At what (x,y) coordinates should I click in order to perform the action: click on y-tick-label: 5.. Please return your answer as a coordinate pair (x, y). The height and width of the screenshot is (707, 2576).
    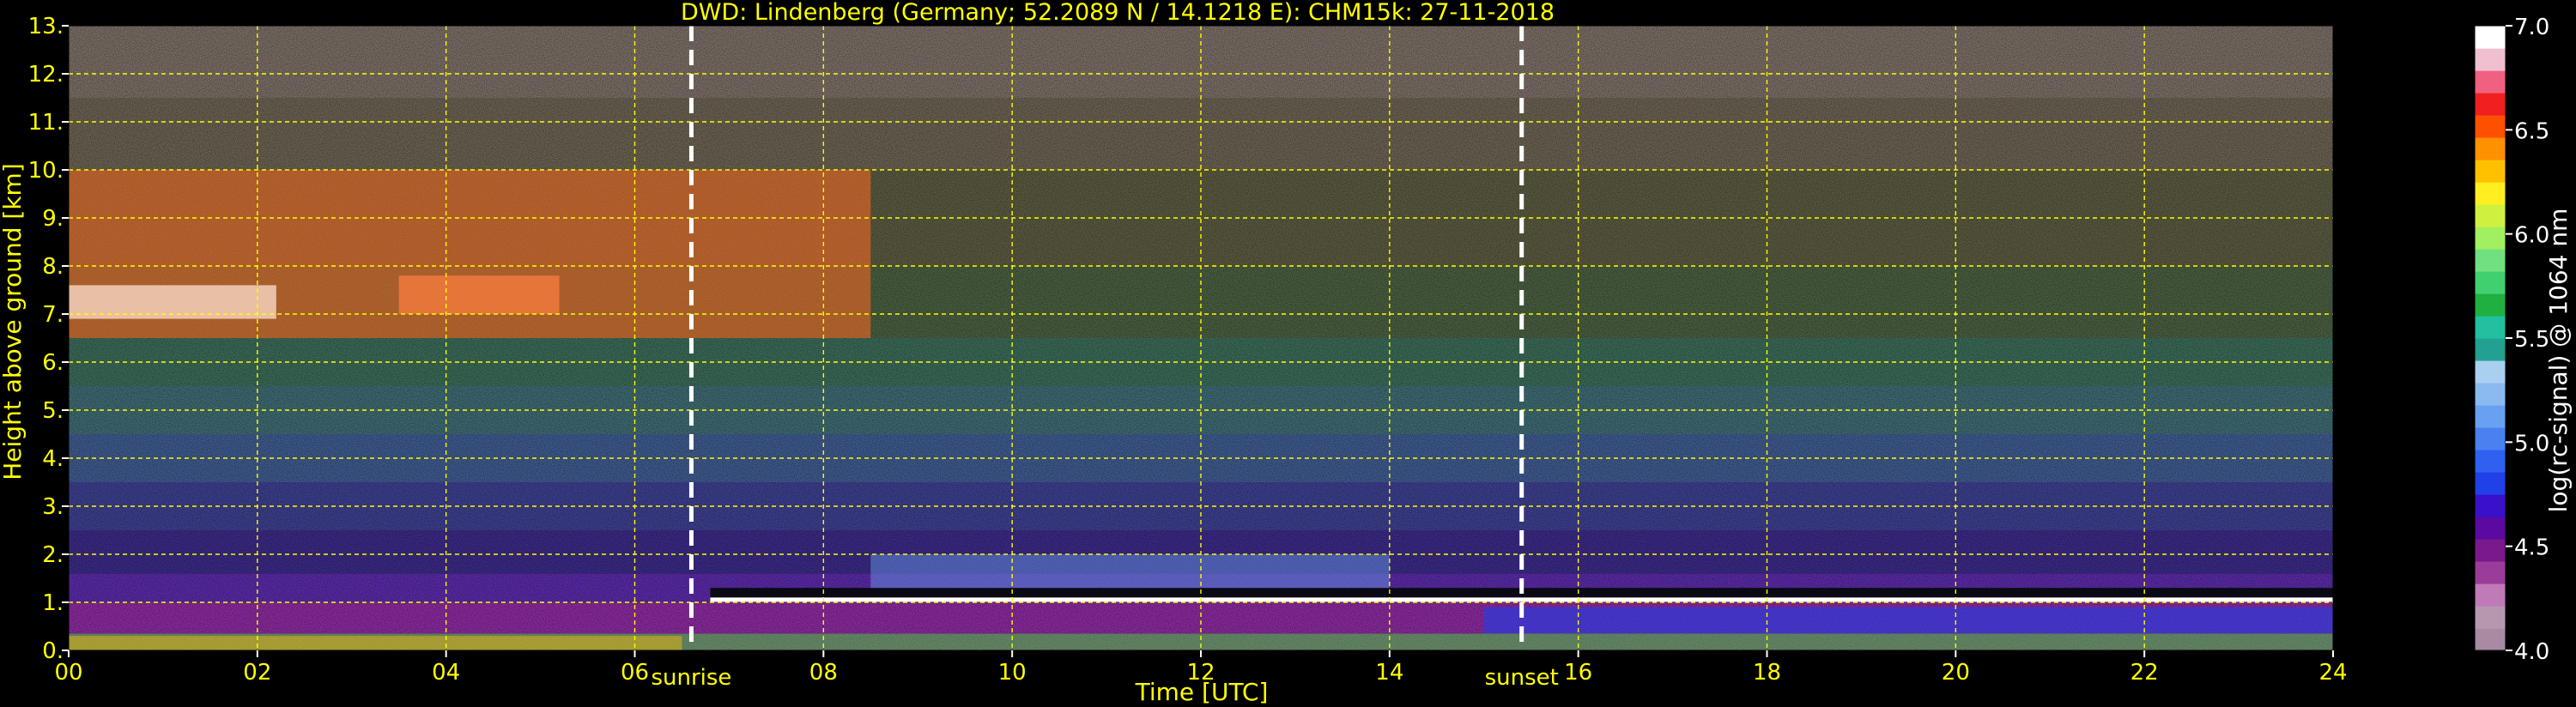
    Looking at the image, I should click on (53, 411).